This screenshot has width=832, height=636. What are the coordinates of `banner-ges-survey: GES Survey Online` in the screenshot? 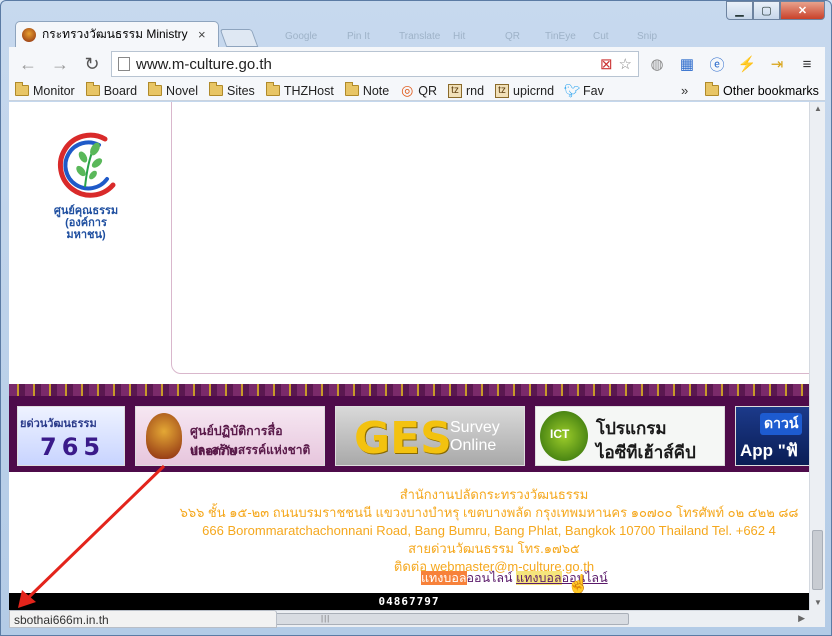 It's located at (430, 436).